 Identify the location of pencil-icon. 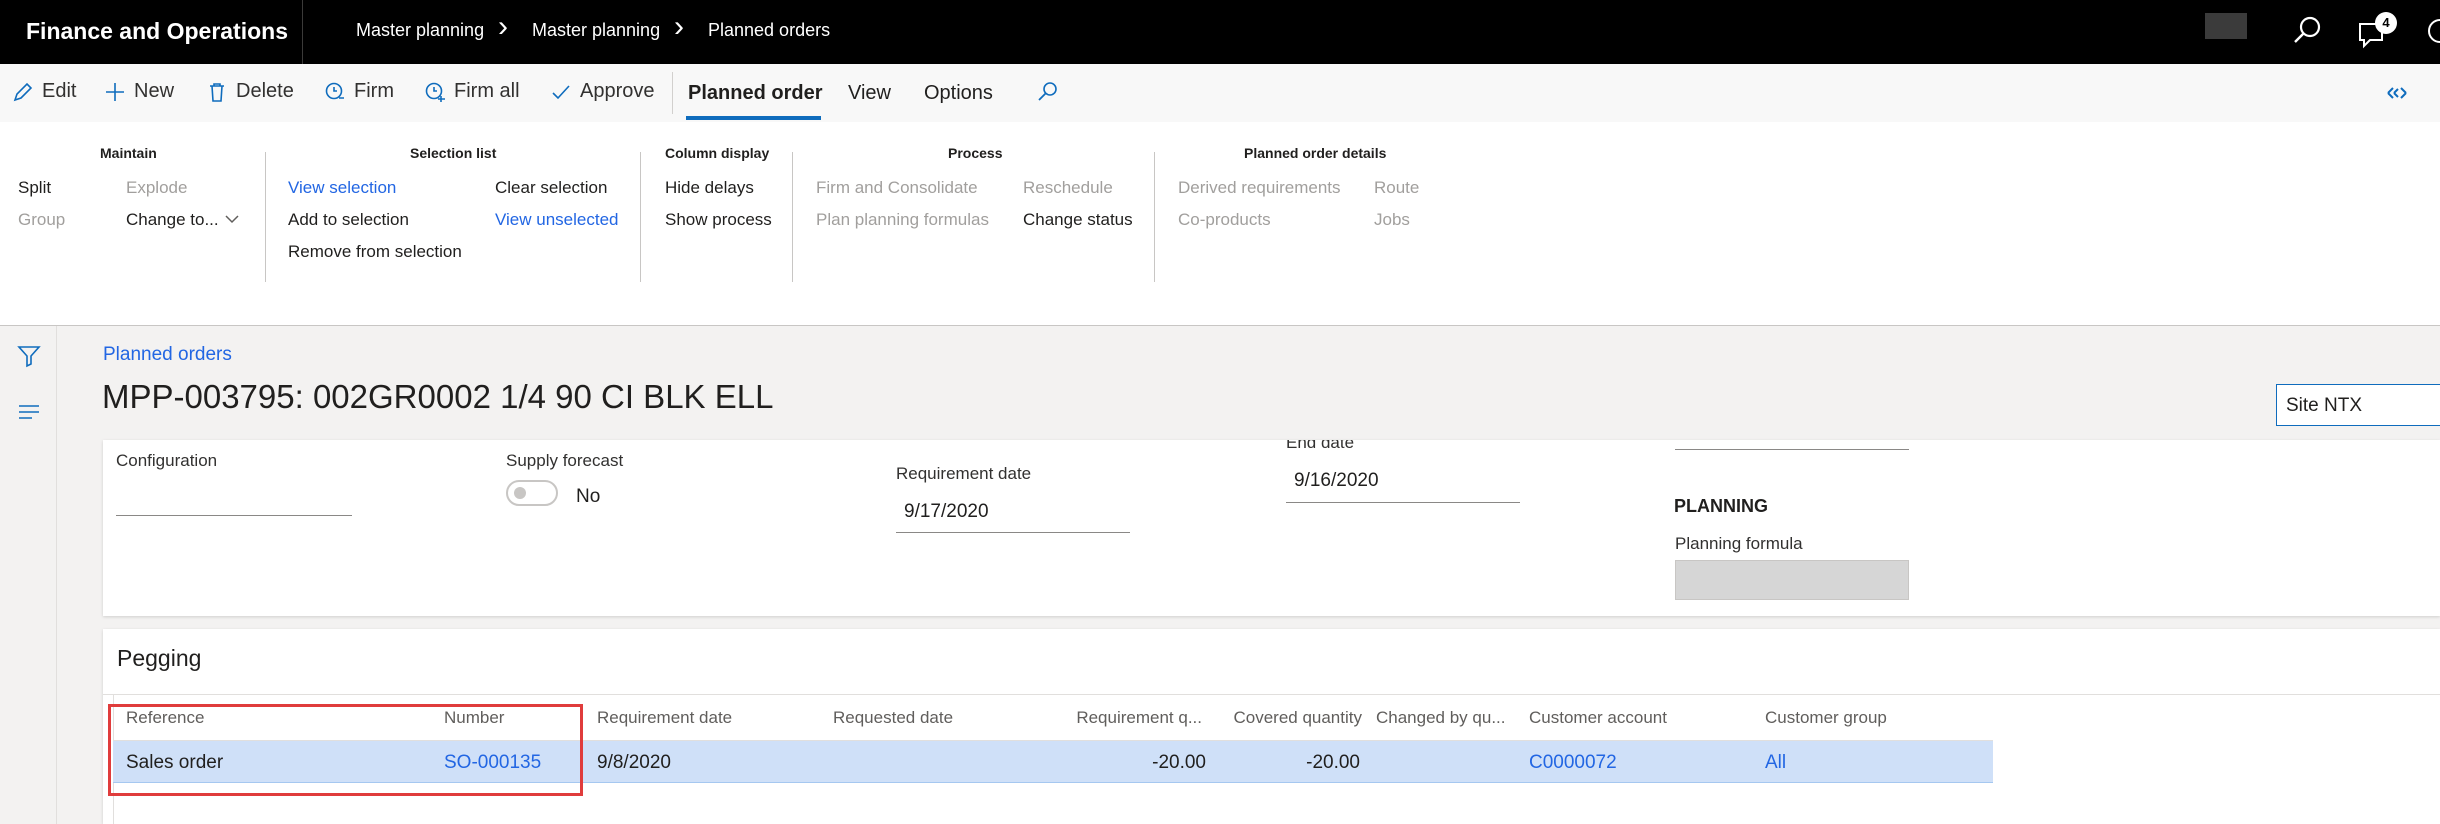
(23, 91).